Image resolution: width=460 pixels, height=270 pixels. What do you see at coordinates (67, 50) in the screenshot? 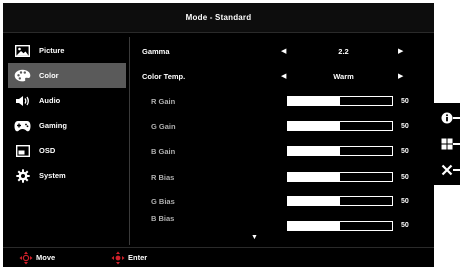
I see `sidebar-item-picture: Picture` at bounding box center [67, 50].